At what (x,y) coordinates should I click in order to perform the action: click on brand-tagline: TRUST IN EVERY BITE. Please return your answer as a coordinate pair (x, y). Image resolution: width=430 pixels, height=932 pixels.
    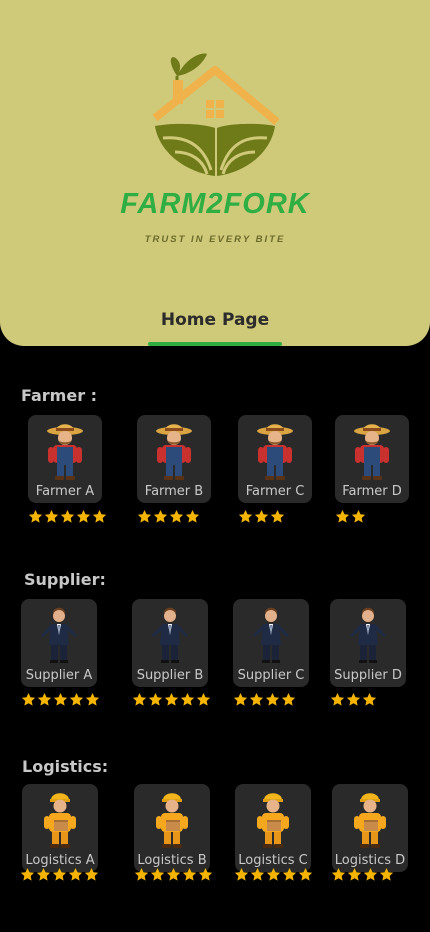
    Looking at the image, I should click on (215, 239).